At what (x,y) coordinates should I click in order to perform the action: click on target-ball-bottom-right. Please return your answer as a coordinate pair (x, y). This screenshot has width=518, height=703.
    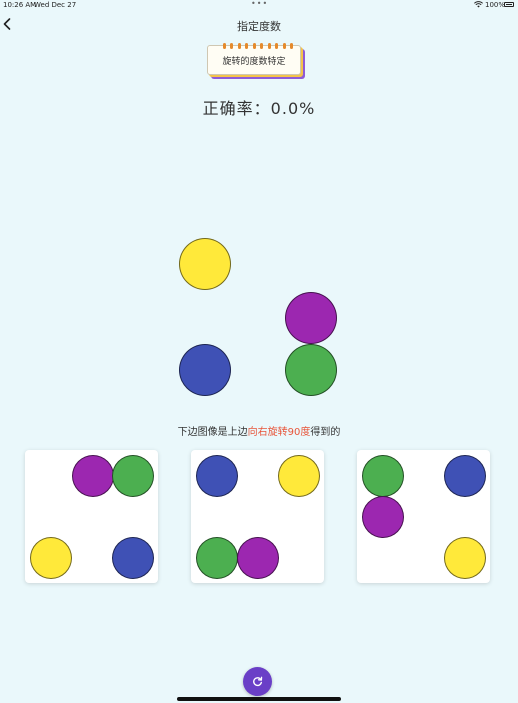
    Looking at the image, I should click on (311, 370).